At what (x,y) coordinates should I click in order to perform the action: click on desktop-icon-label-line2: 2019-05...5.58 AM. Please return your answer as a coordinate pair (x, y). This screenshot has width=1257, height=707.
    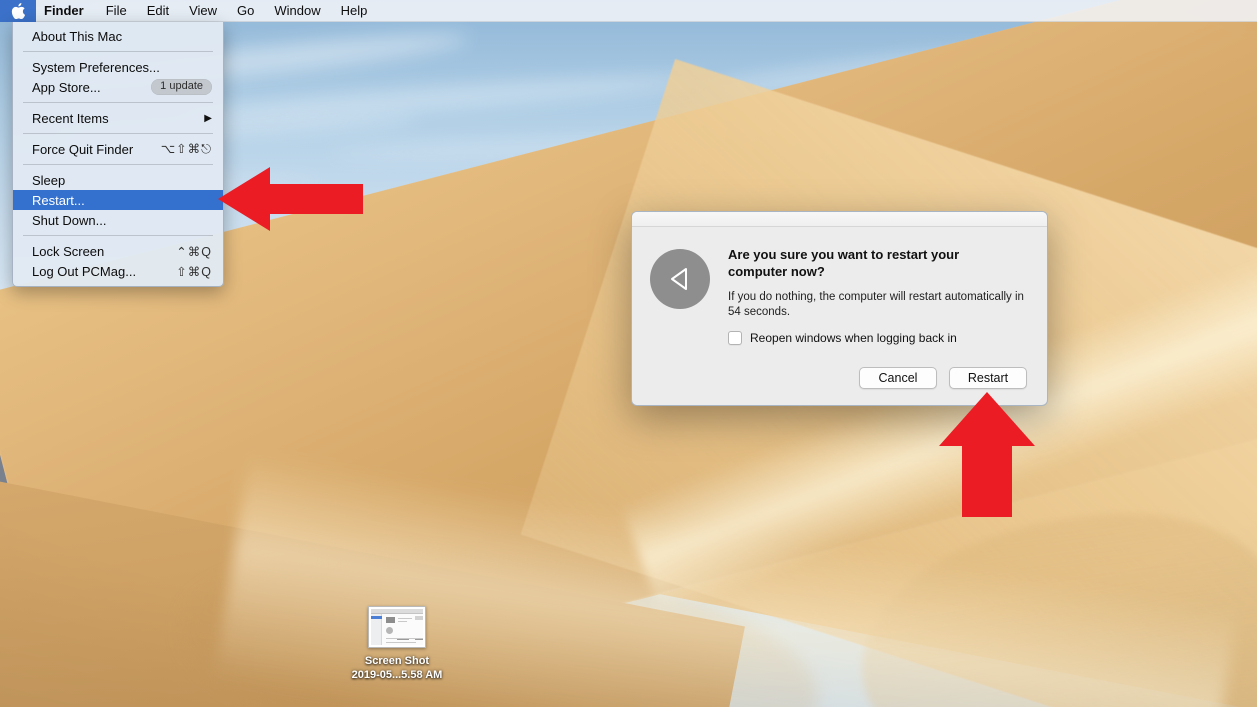
    Looking at the image, I should click on (397, 675).